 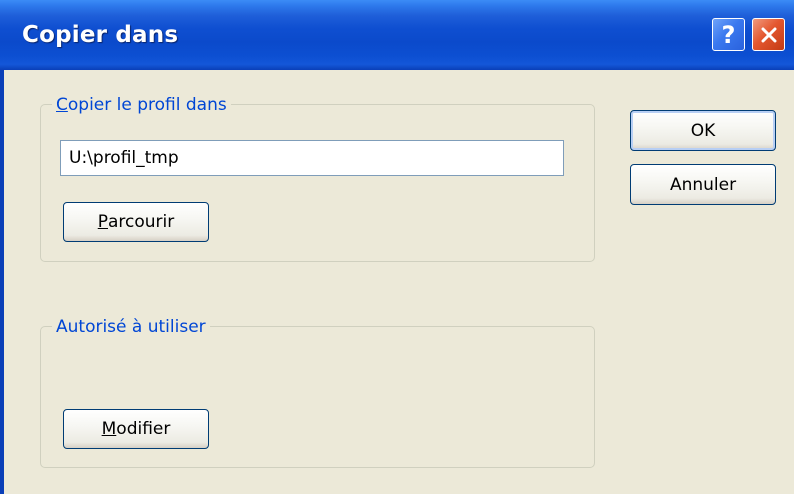 I want to click on modify-label-rest: odifier, so click(x=143, y=429).